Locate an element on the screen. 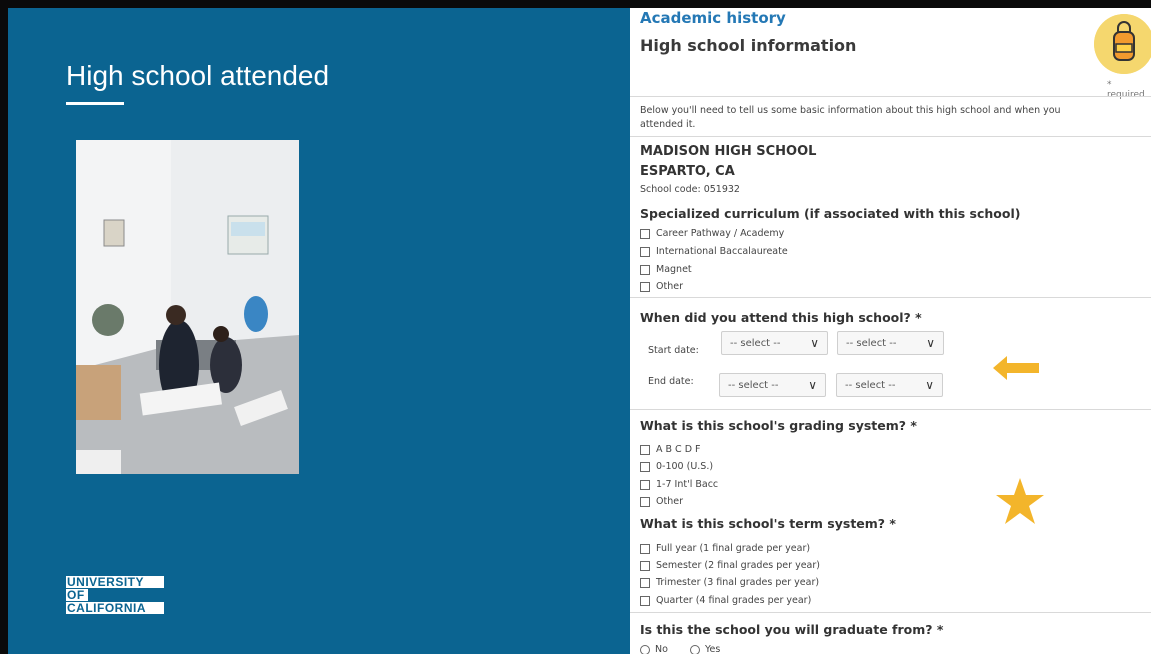 Image resolution: width=1151 pixels, height=654 pixels. grading-question: What is this school's grading system? * is located at coordinates (778, 425).